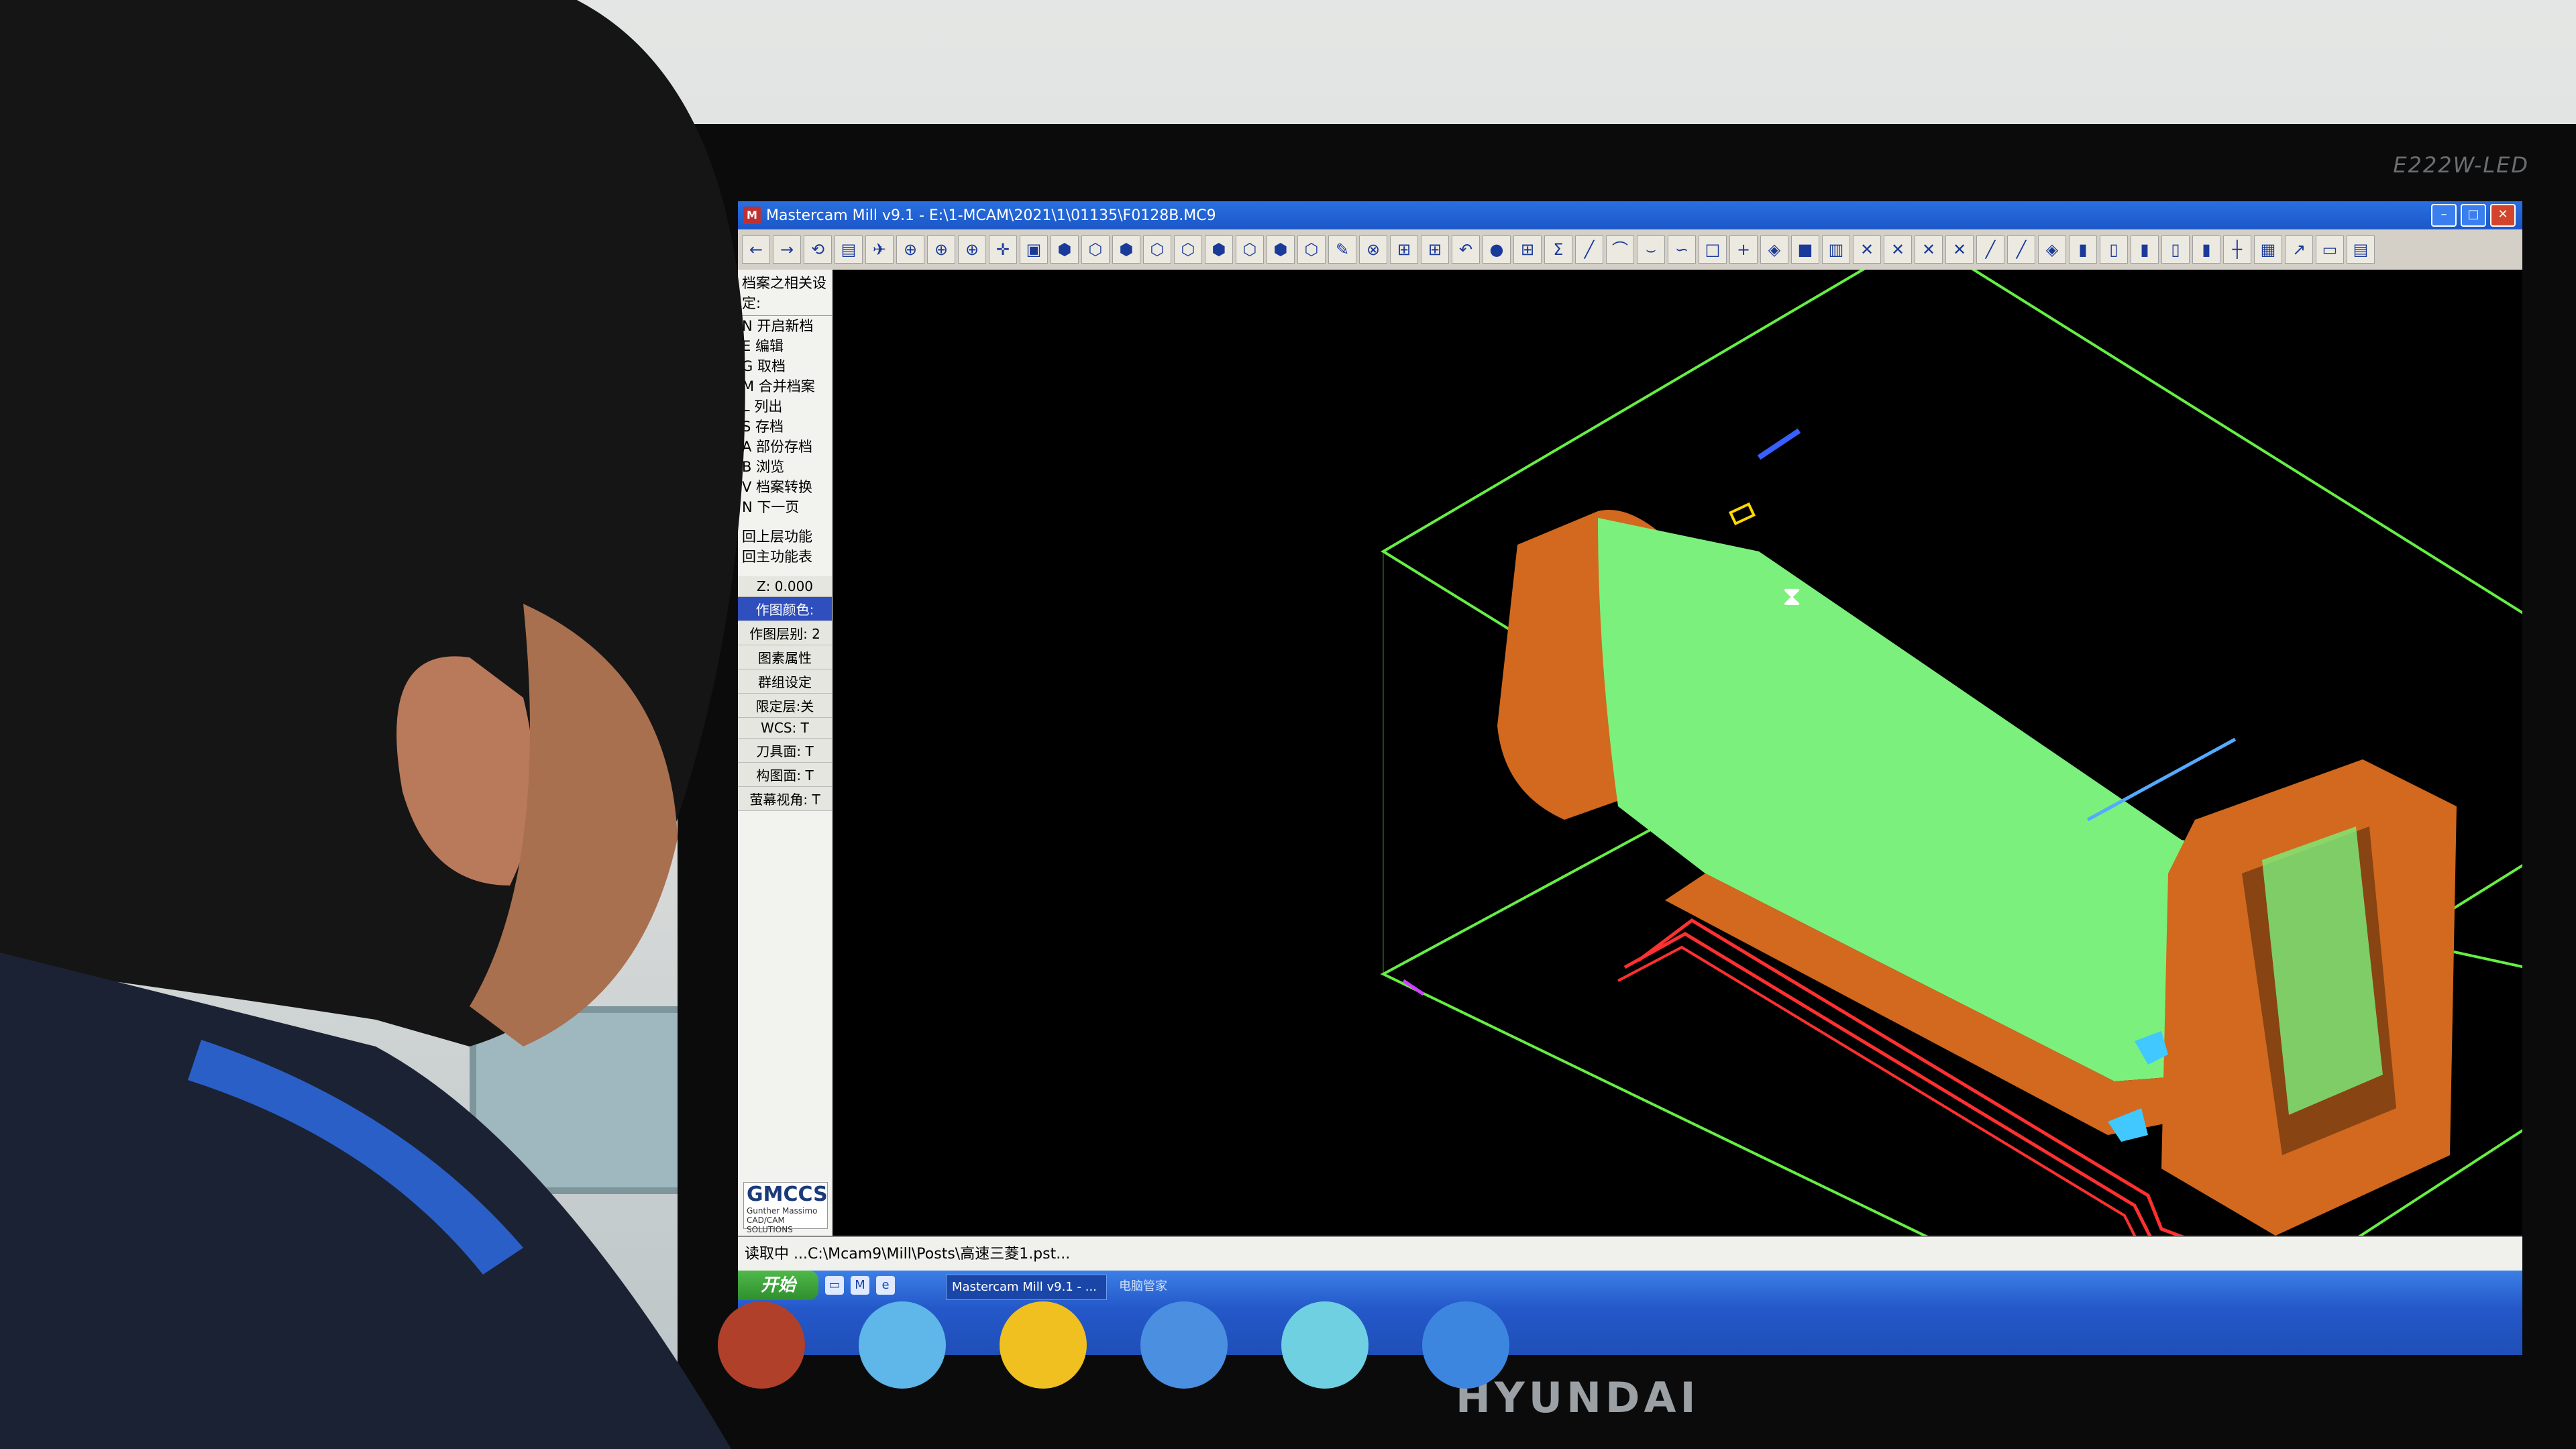 The image size is (2576, 1449). Describe the element at coordinates (785, 447) in the screenshot. I see `menu-item-partial-save: A 部份存档` at that location.